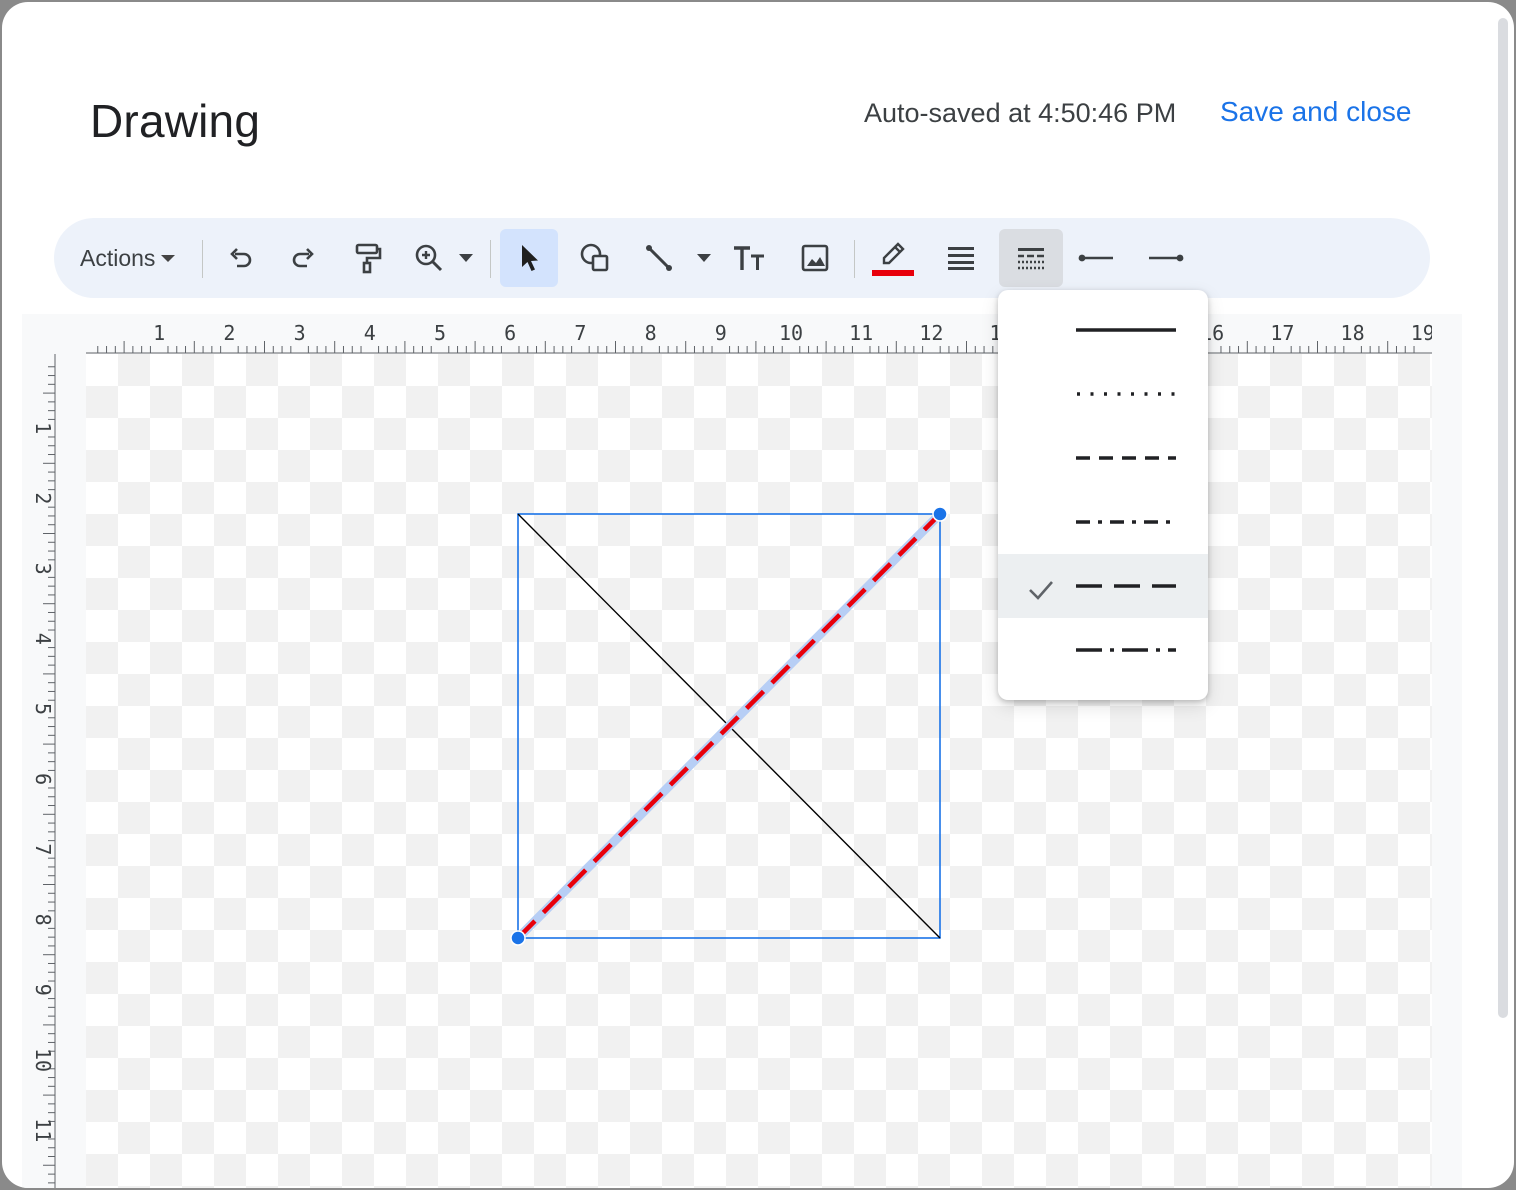 The image size is (1516, 1190). Describe the element at coordinates (893, 273) in the screenshot. I see `line-color-swatch` at that location.